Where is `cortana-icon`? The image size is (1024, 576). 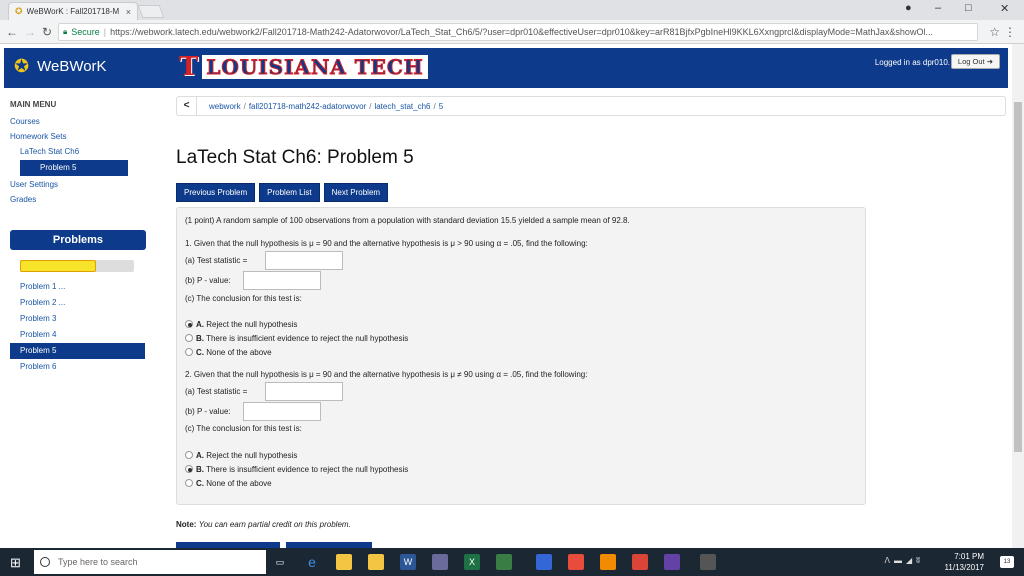 cortana-icon is located at coordinates (45, 562).